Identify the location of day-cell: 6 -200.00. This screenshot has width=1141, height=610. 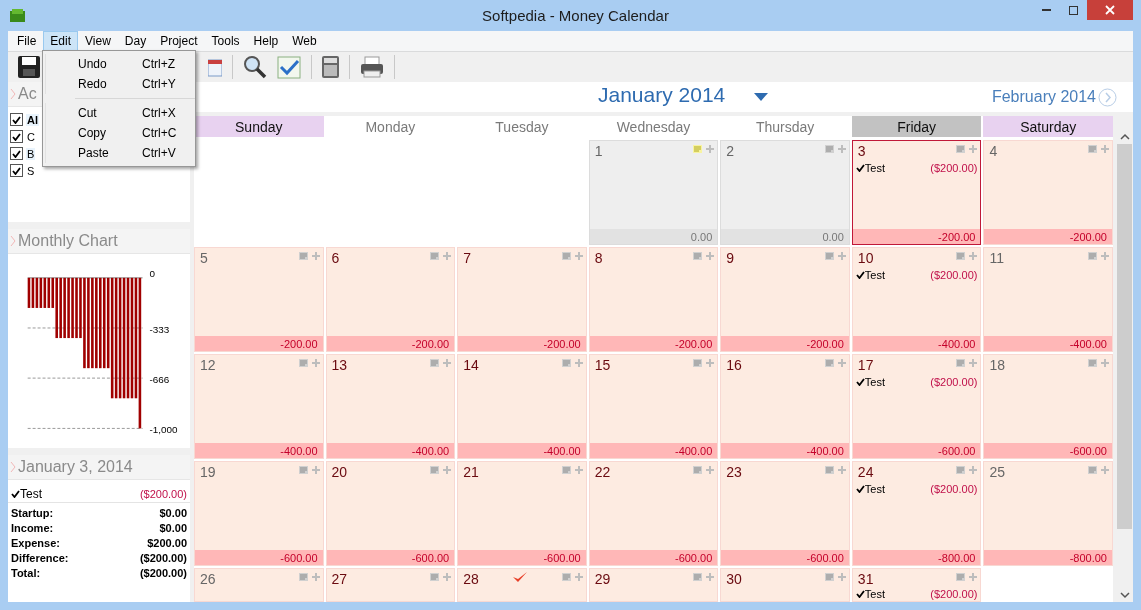
(390, 299).